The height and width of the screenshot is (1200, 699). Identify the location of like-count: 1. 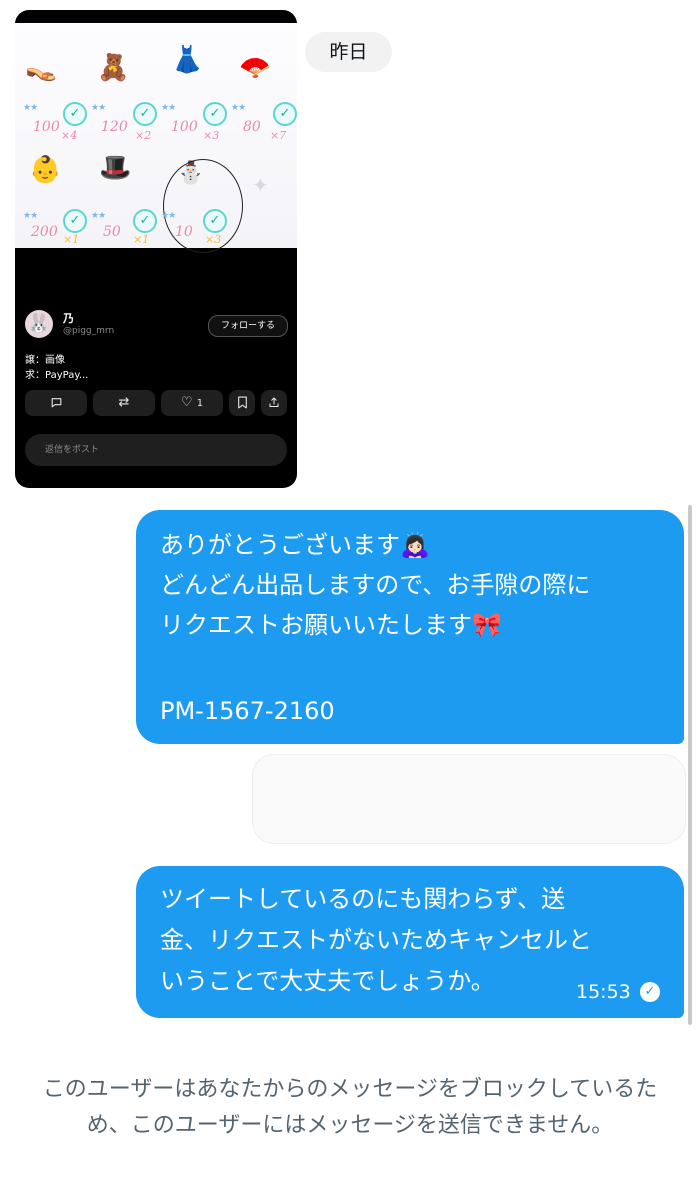
(200, 403).